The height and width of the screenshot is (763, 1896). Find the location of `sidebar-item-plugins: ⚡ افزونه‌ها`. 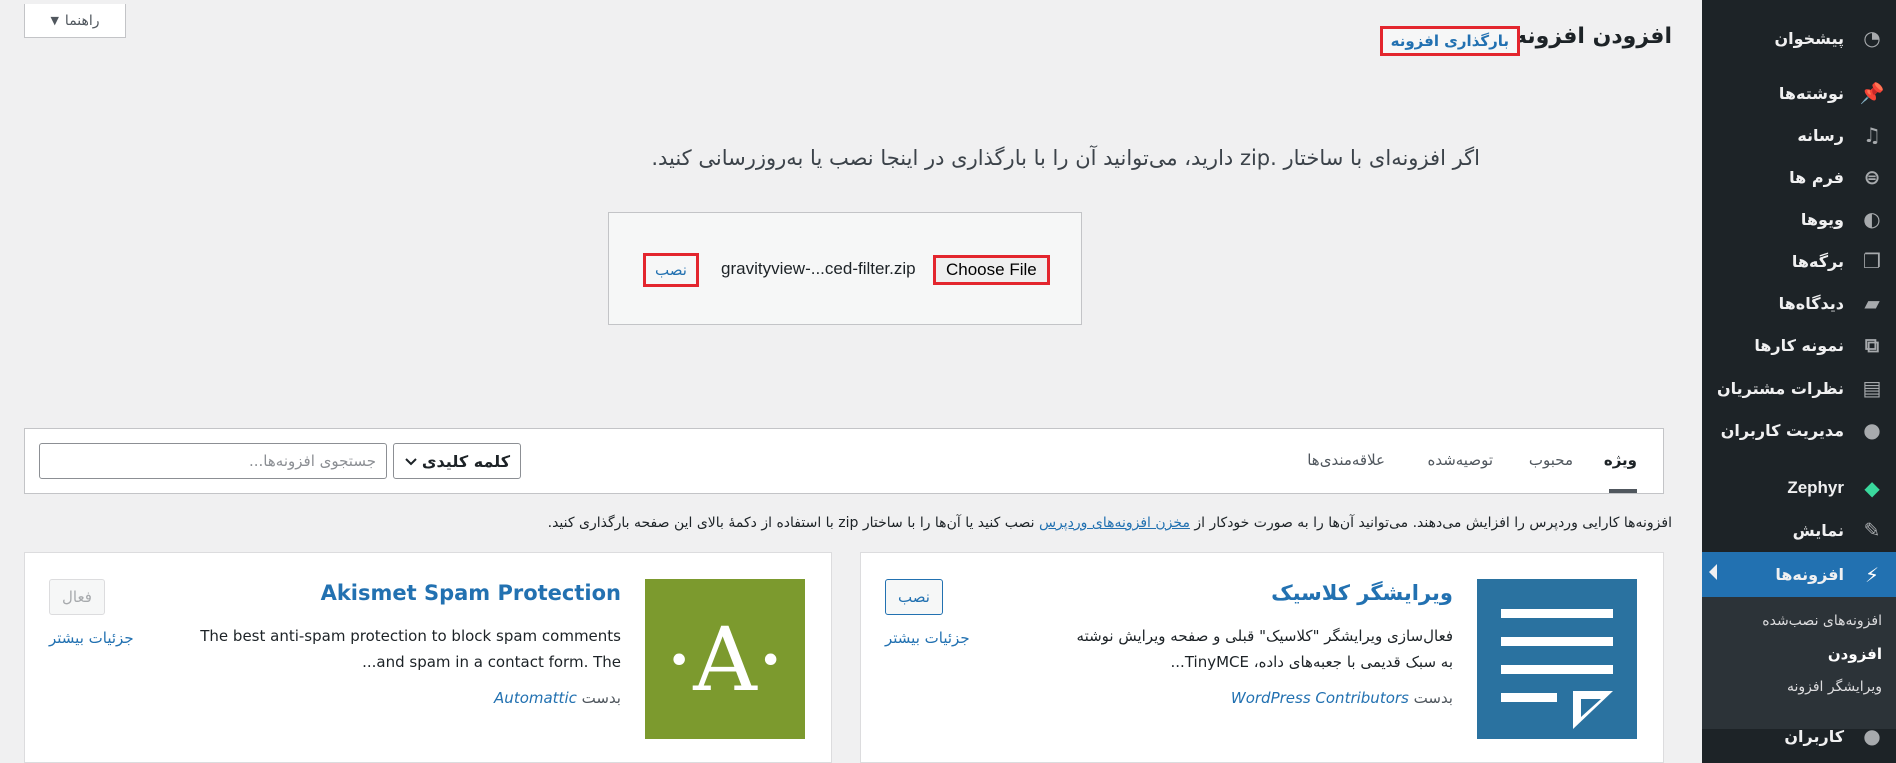

sidebar-item-plugins: ⚡ افزونه‌ها is located at coordinates (1799, 574).